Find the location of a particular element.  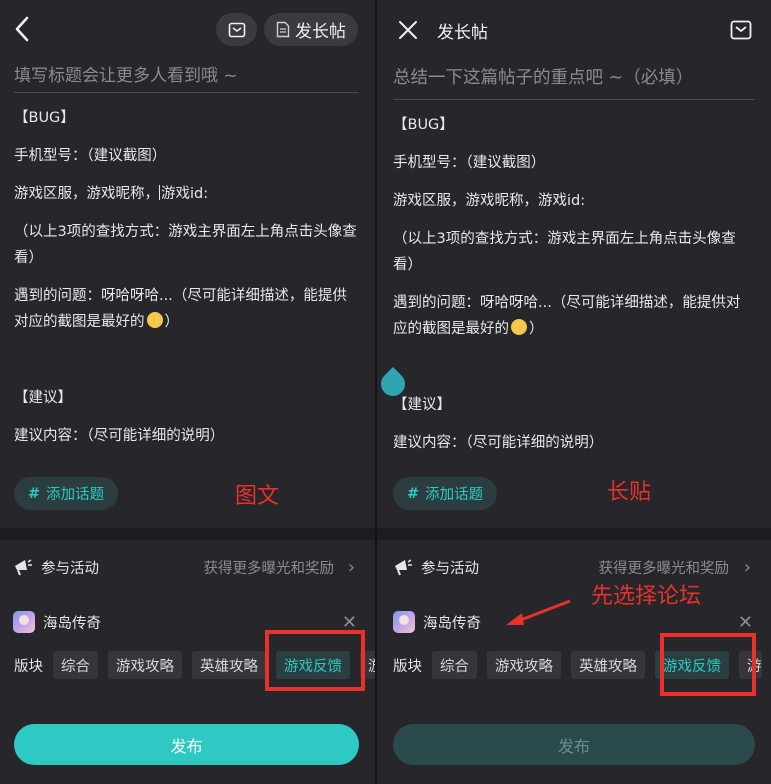

long-post-button: 发长帖 is located at coordinates (311, 29).